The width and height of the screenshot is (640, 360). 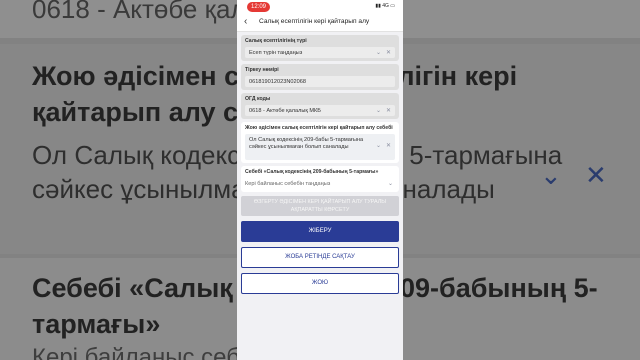 What do you see at coordinates (320, 283) in the screenshot?
I see `delete-button: ЖОЮ` at bounding box center [320, 283].